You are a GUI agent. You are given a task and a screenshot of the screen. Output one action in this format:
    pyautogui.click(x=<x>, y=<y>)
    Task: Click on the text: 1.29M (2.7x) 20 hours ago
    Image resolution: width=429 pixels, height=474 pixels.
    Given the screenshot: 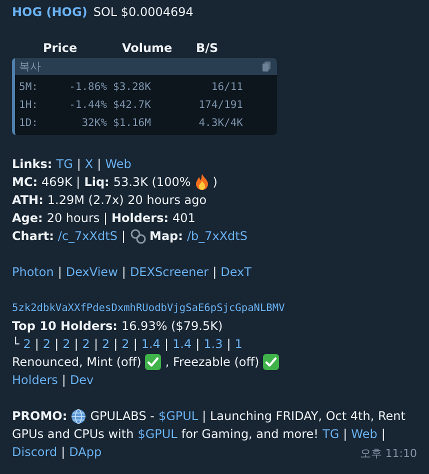 What is the action you would take?
    pyautogui.click(x=127, y=200)
    